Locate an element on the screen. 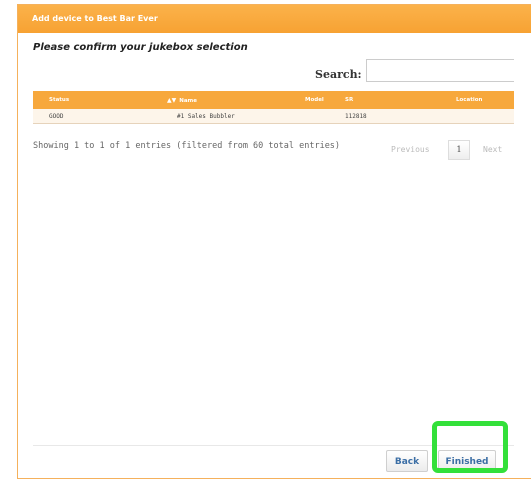 The width and height of the screenshot is (531, 479). cell-model is located at coordinates (319, 116).